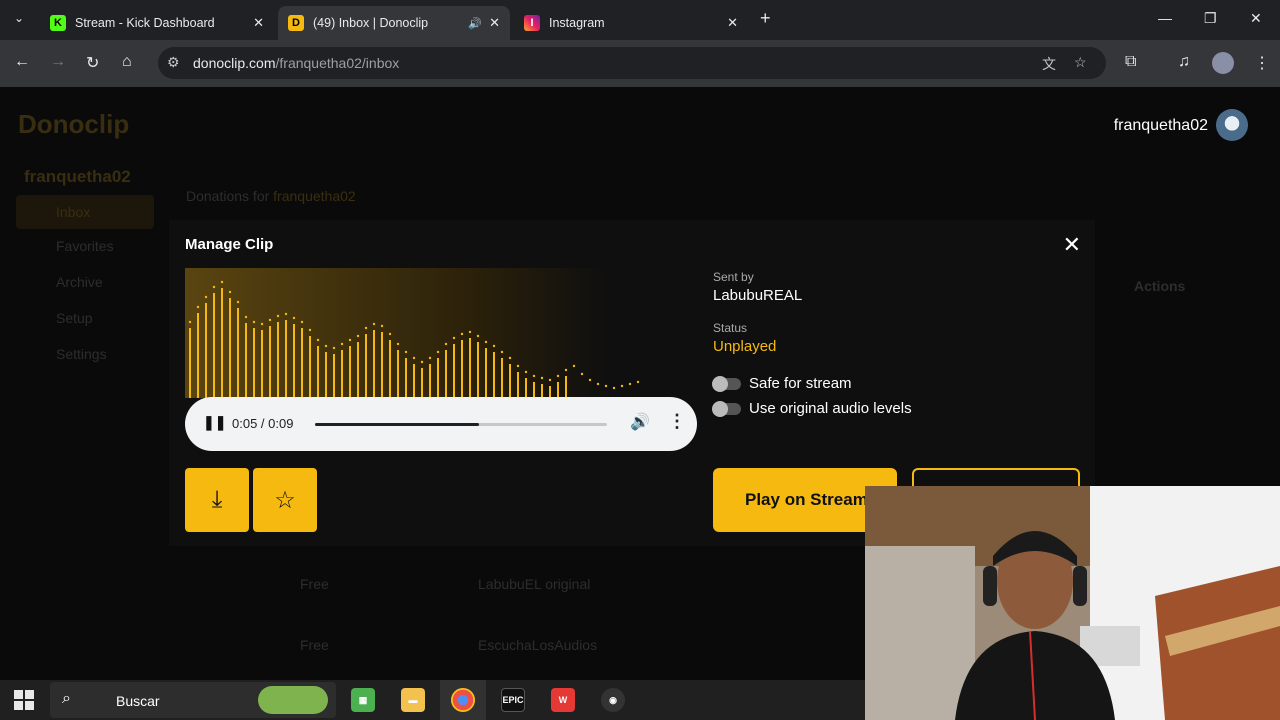 The height and width of the screenshot is (720, 1280). I want to click on site-info-icon: ⚙, so click(173, 62).